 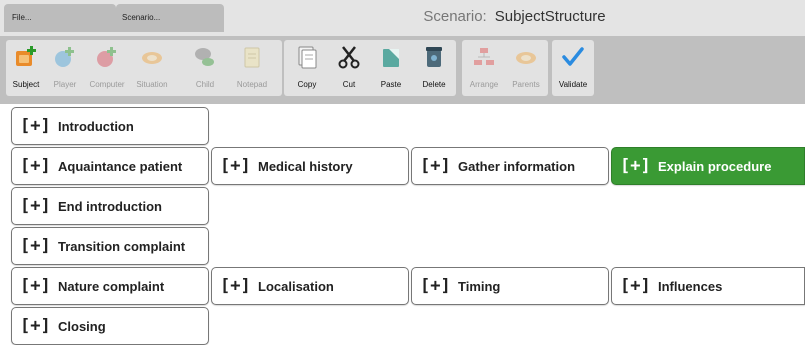 What do you see at coordinates (526, 58) in the screenshot?
I see `parents-icon` at bounding box center [526, 58].